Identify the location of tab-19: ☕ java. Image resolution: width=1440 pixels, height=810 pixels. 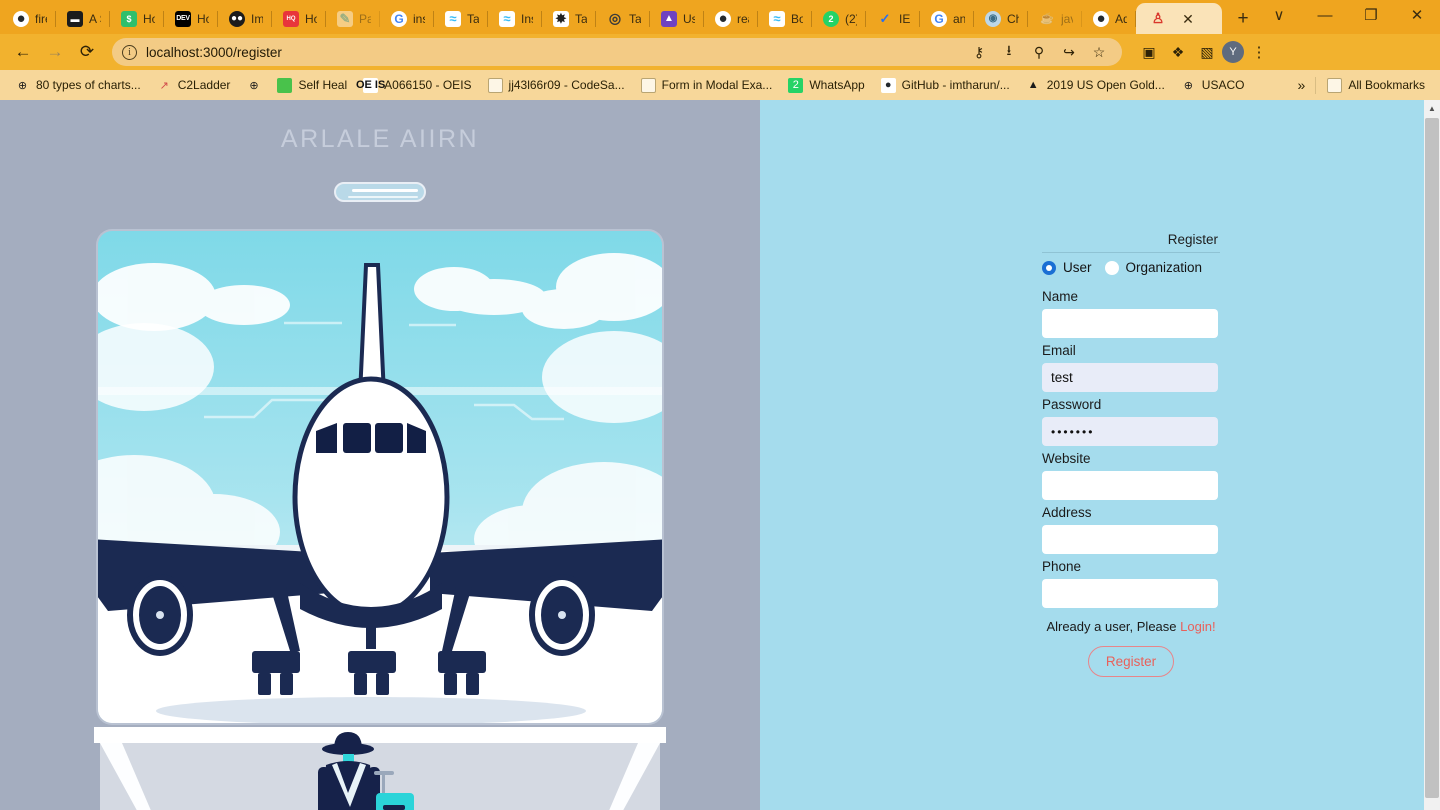
(1055, 18).